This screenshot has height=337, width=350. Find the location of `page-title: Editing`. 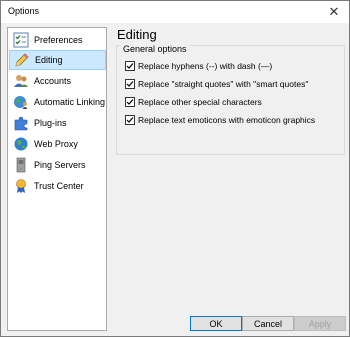

page-title: Editing is located at coordinates (137, 34).